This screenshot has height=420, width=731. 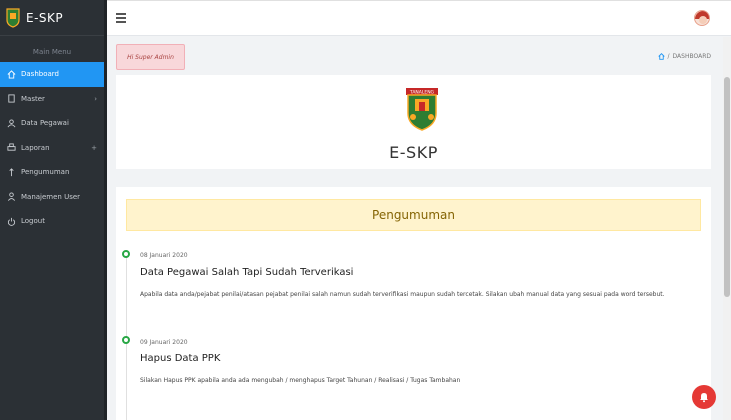 I want to click on breadcrumb-current: DASHBOARD, so click(x=691, y=56).